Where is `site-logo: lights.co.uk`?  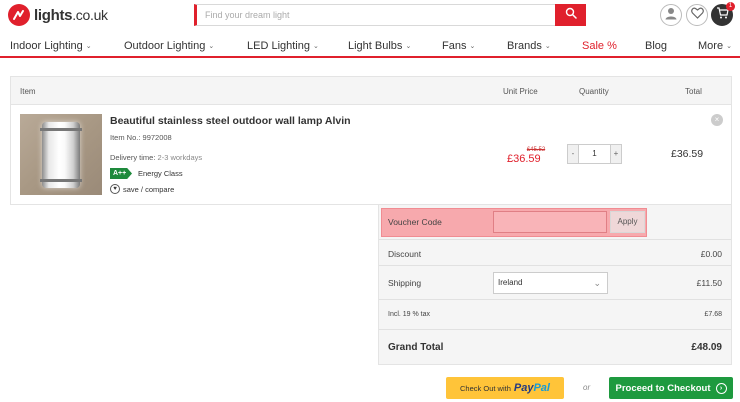
site-logo: lights.co.uk is located at coordinates (58, 15).